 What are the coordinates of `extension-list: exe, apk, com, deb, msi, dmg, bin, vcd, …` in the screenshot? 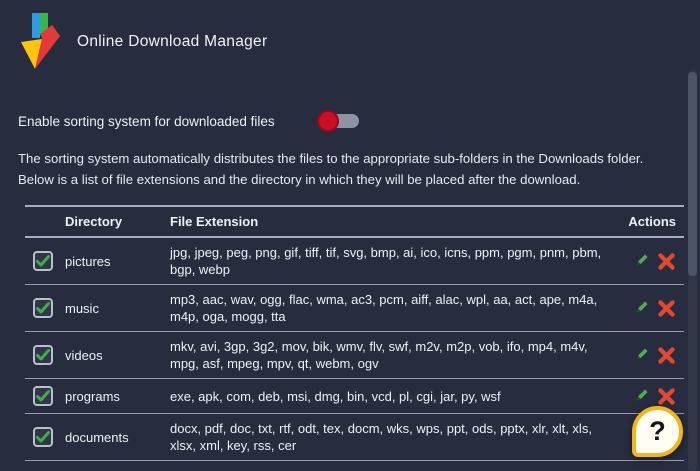 It's located at (335, 396).